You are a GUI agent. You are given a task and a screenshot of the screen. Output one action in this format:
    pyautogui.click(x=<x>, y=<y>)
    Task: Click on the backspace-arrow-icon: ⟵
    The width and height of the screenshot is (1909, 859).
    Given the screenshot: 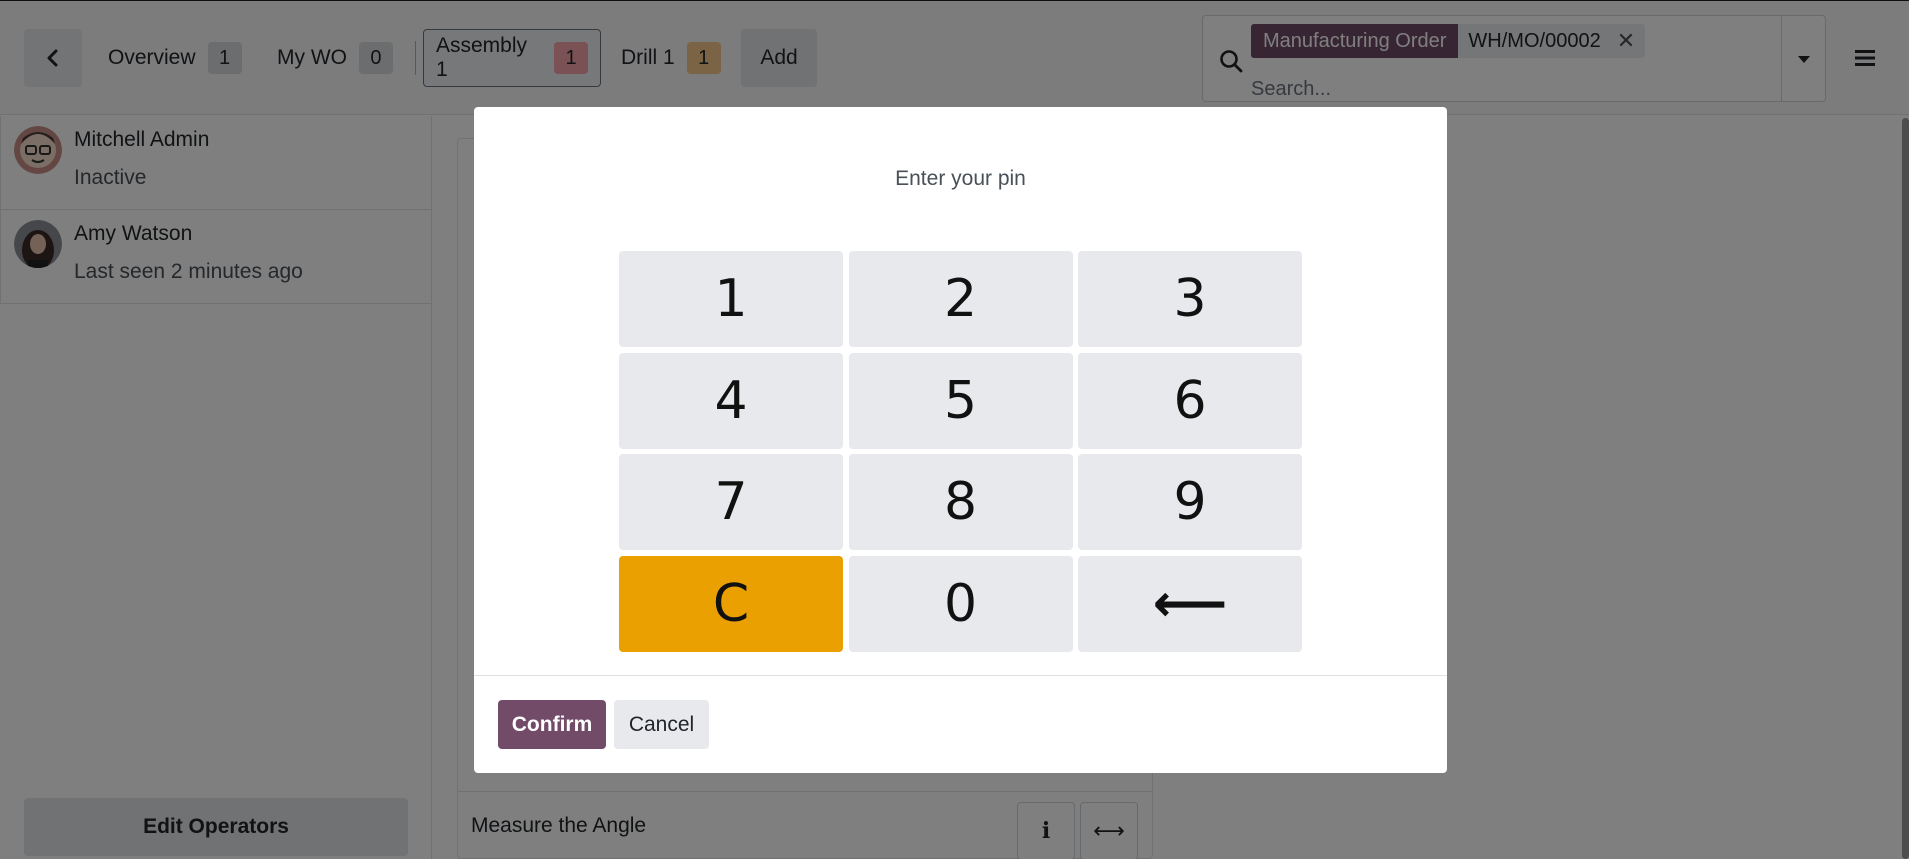 What is the action you would take?
    pyautogui.click(x=1190, y=603)
    